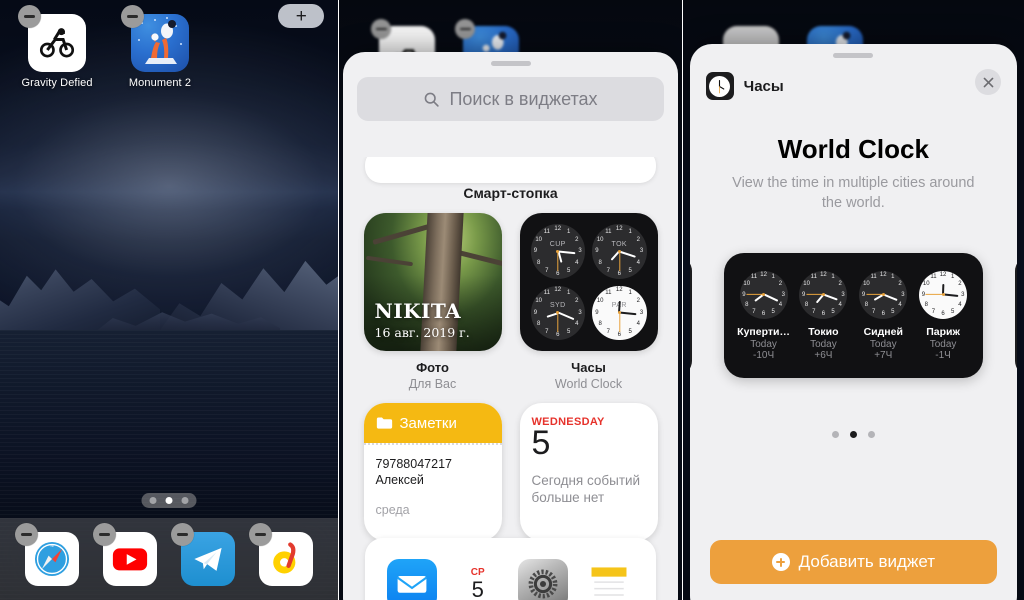  Describe the element at coordinates (867, 561) in the screenshot. I see `add-widget-button-label: Добавить виджет` at that location.